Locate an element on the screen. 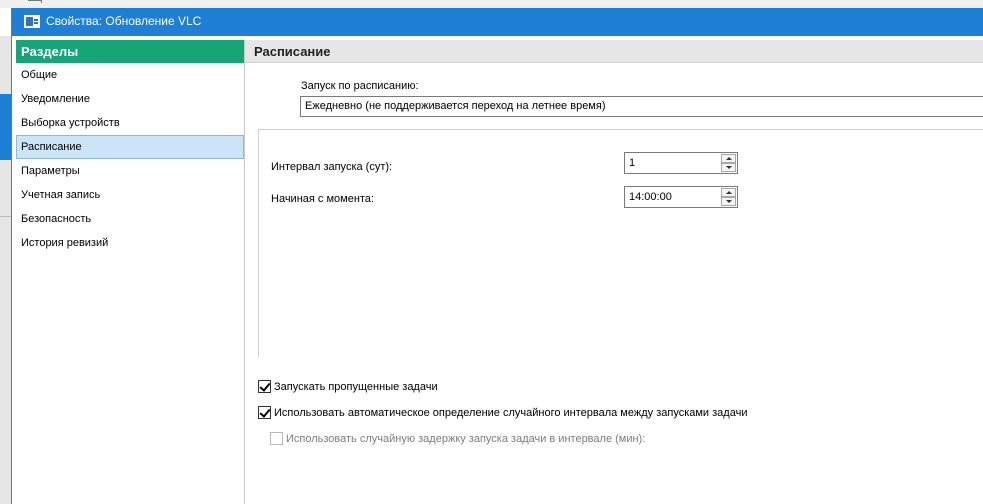 This screenshot has width=983, height=504. window-title: Свойства: Обновление VLC is located at coordinates (124, 21).